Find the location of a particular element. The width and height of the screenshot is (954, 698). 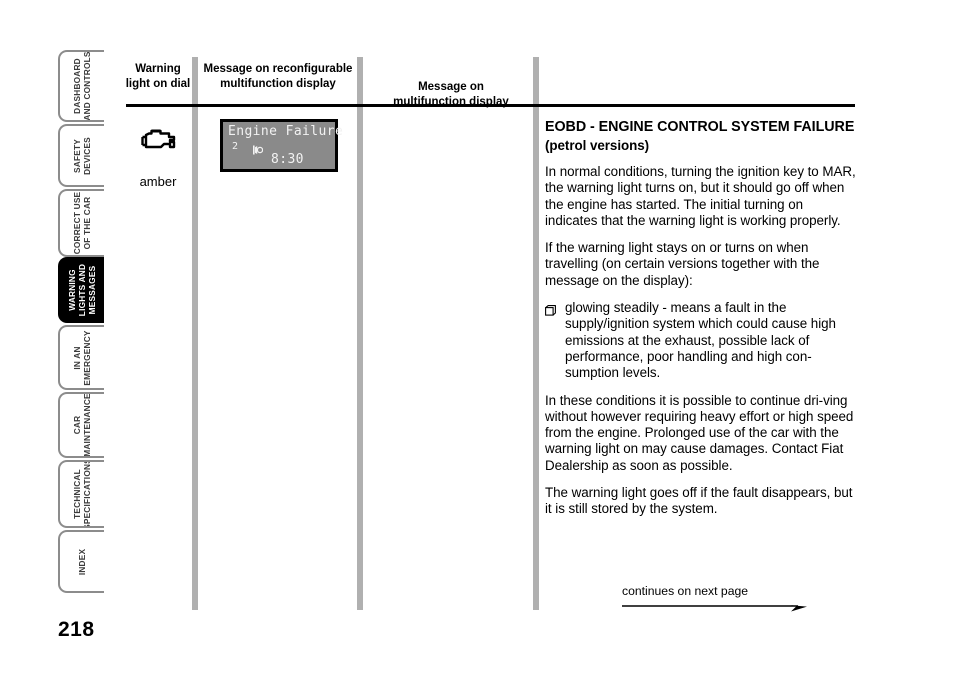

sidebar-tab-7: INDEX is located at coordinates (81, 561).